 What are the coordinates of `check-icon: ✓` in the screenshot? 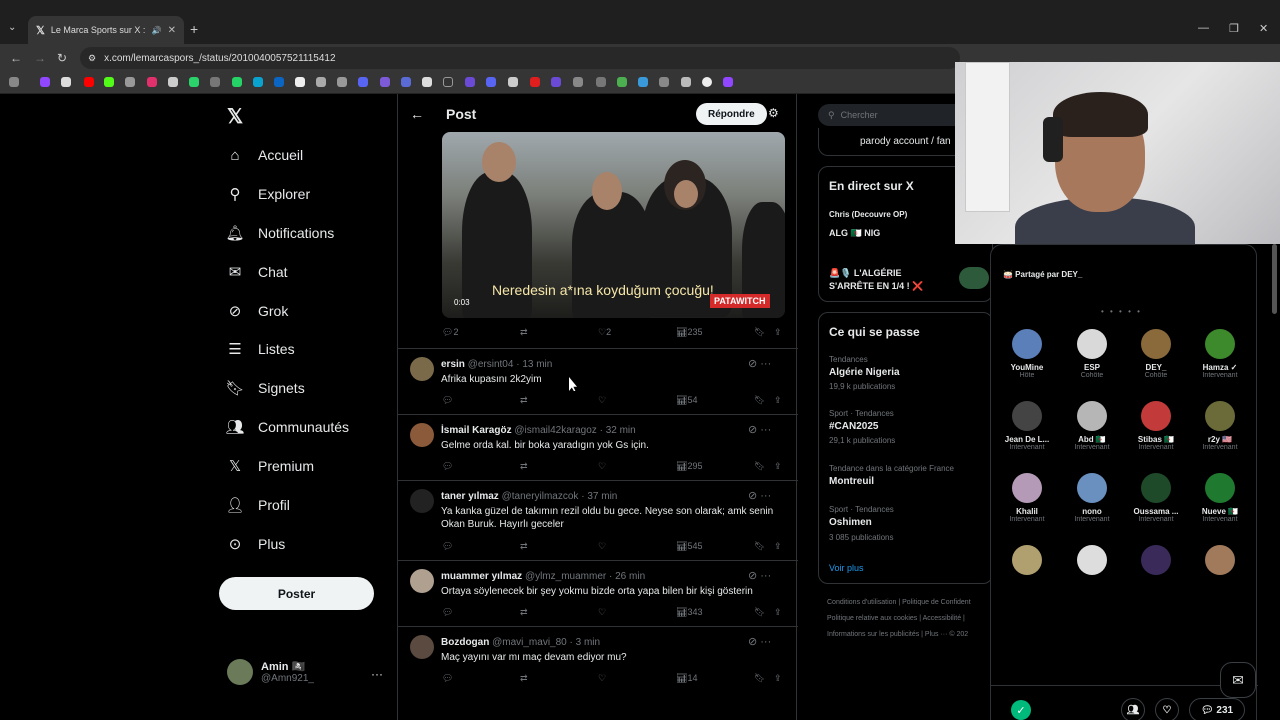 It's located at (1021, 710).